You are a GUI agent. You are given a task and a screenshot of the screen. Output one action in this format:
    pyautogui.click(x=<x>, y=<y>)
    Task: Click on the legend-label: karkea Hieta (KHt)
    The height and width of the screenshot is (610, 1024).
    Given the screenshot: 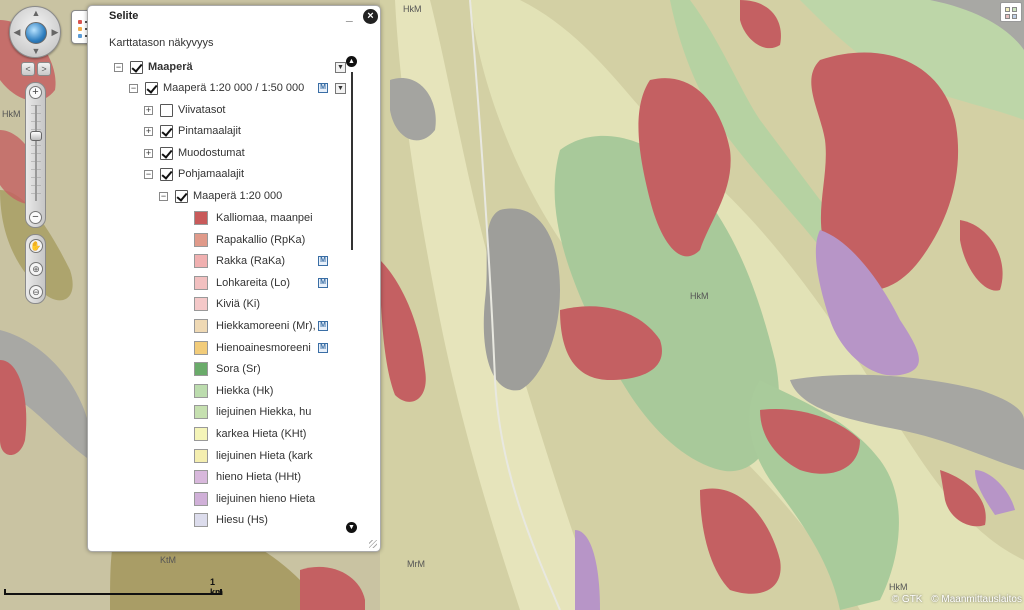 What is the action you would take?
    pyautogui.click(x=261, y=434)
    